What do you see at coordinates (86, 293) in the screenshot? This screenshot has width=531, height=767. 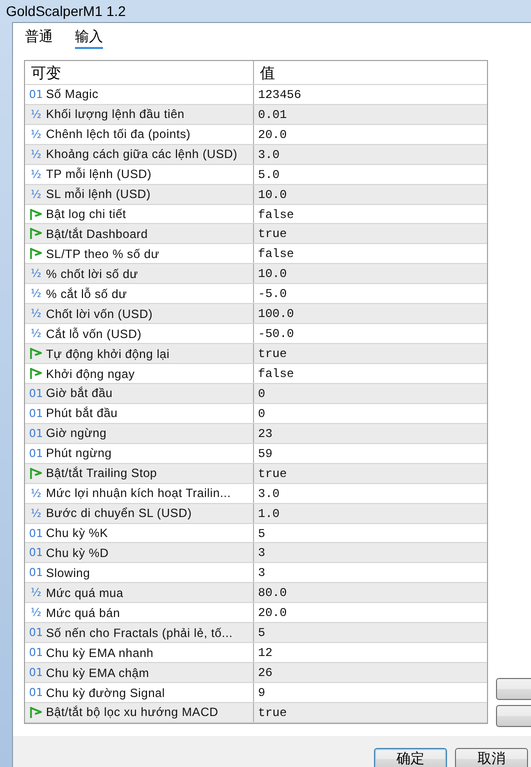 I see `parameter-name: % cắt lỗ số dư` at bounding box center [86, 293].